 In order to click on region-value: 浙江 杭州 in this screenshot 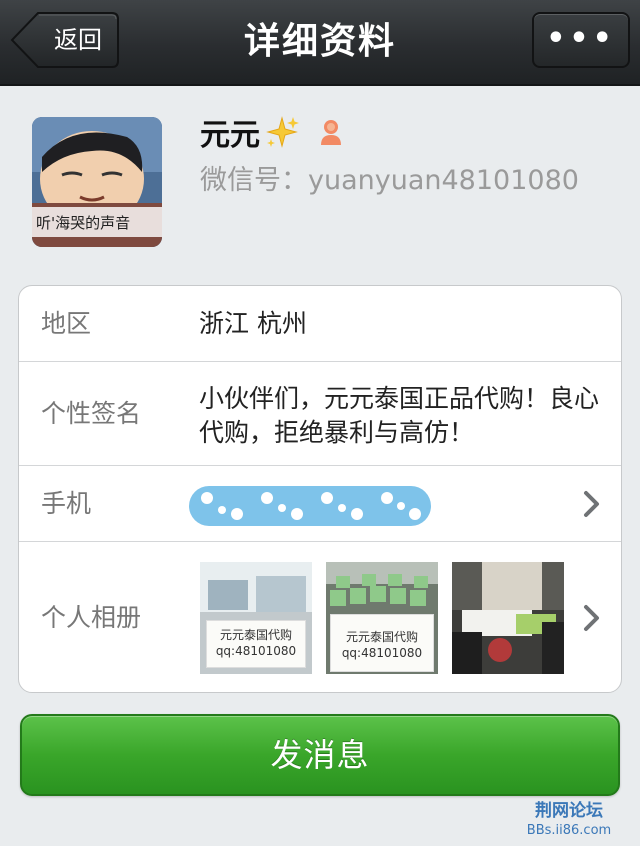, I will do `click(253, 323)`.